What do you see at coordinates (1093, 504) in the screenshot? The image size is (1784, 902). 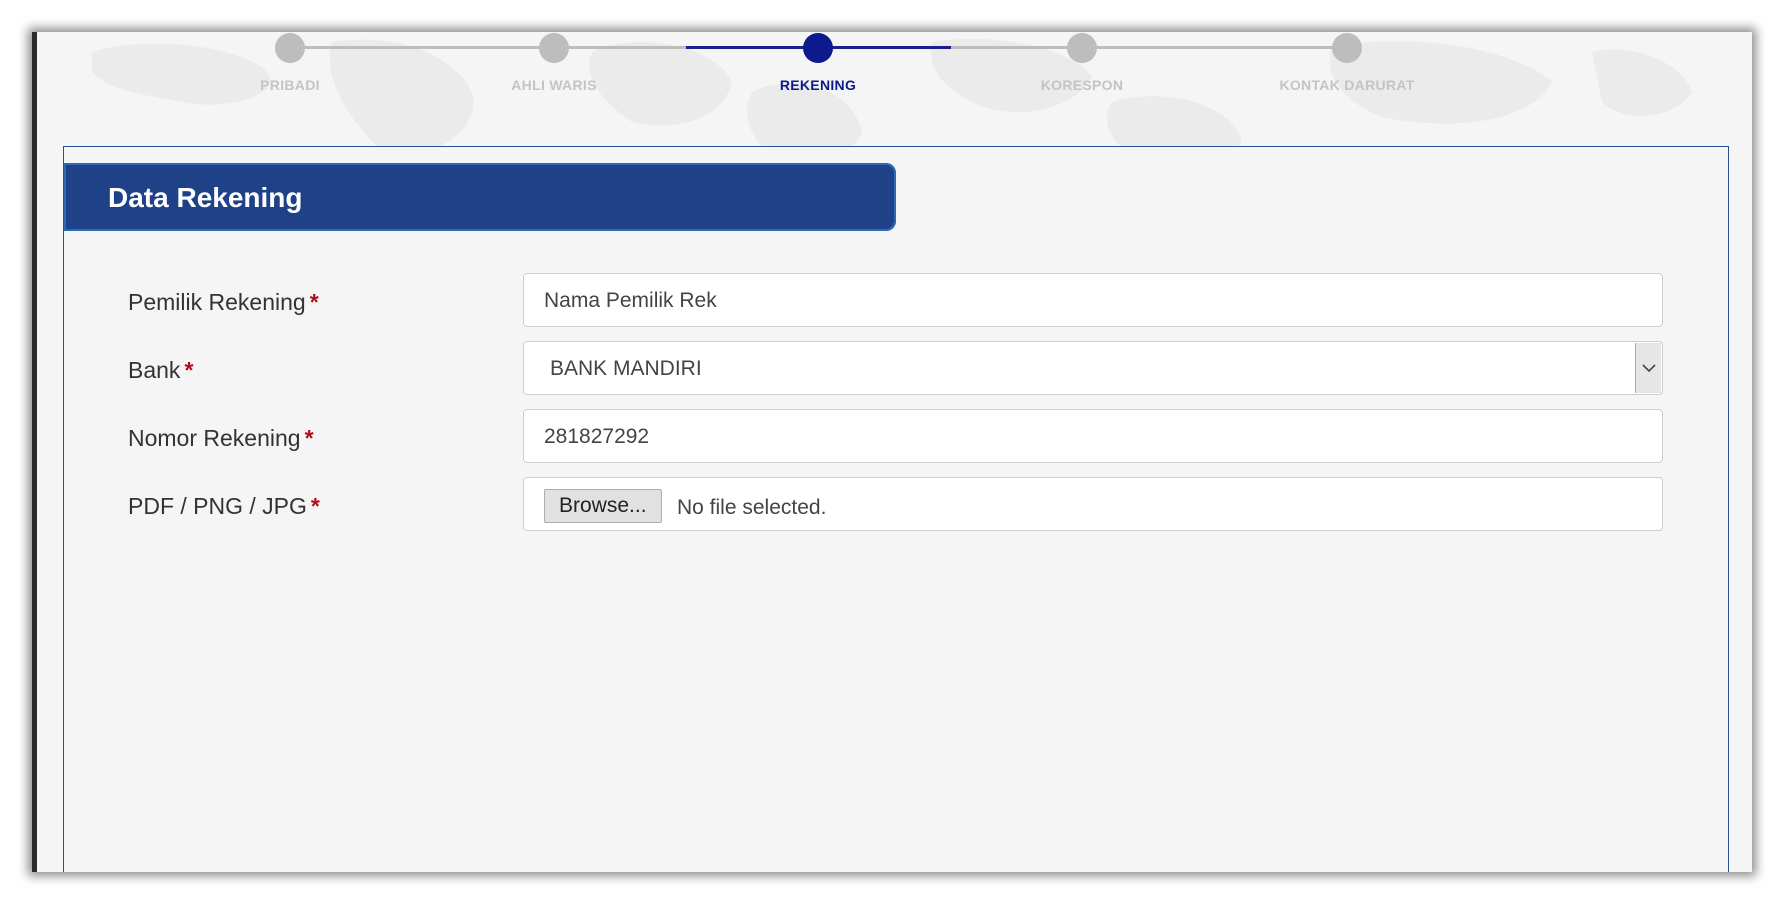 I see `file-input: Browse... No file selected.` at bounding box center [1093, 504].